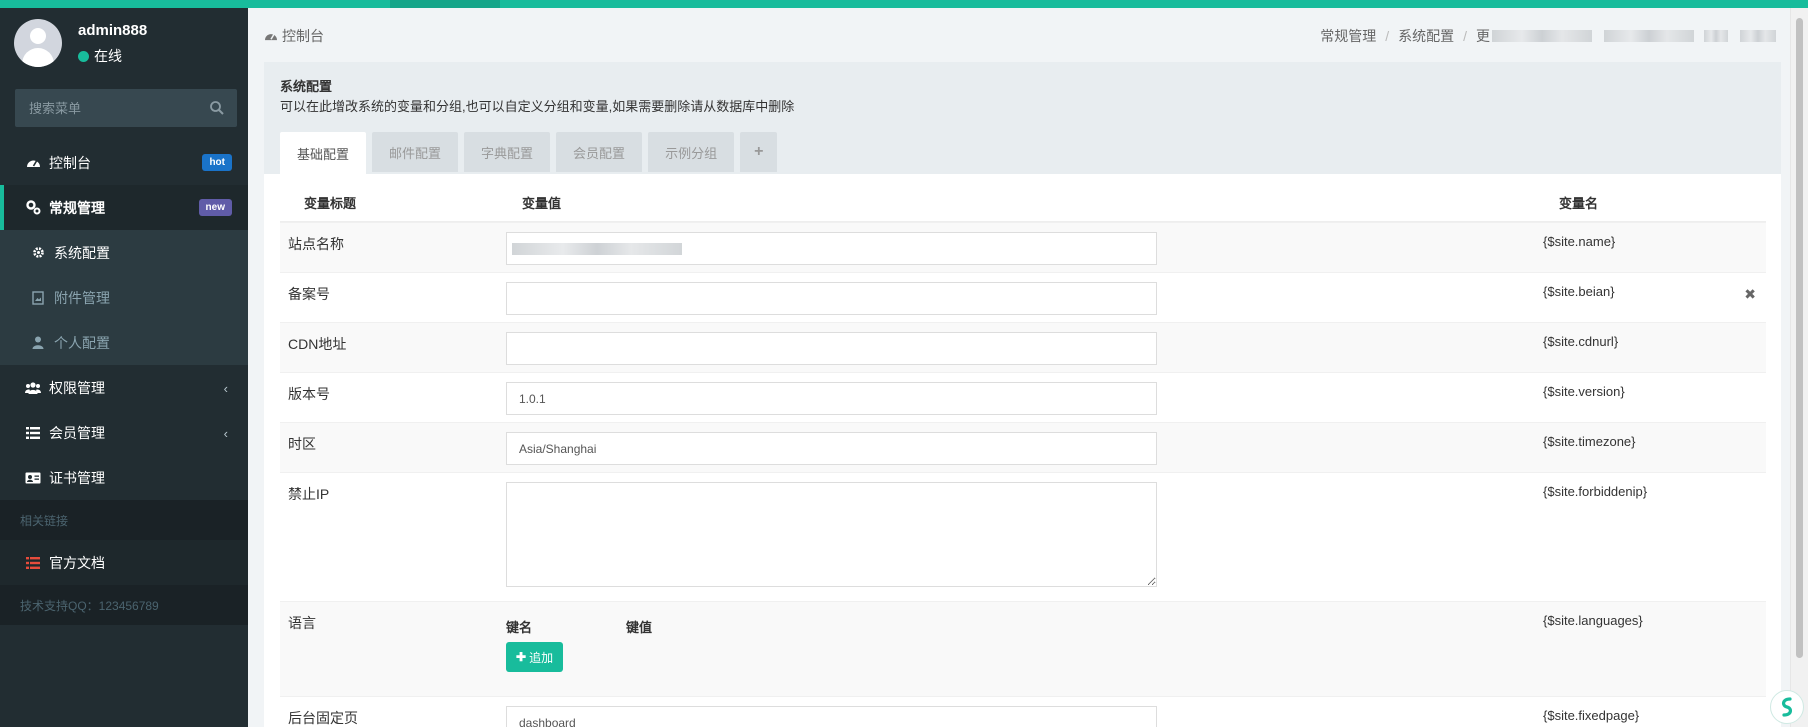 The height and width of the screenshot is (727, 1808). I want to click on table-row: CDN地址 {$site.cdnurl}, so click(1023, 347).